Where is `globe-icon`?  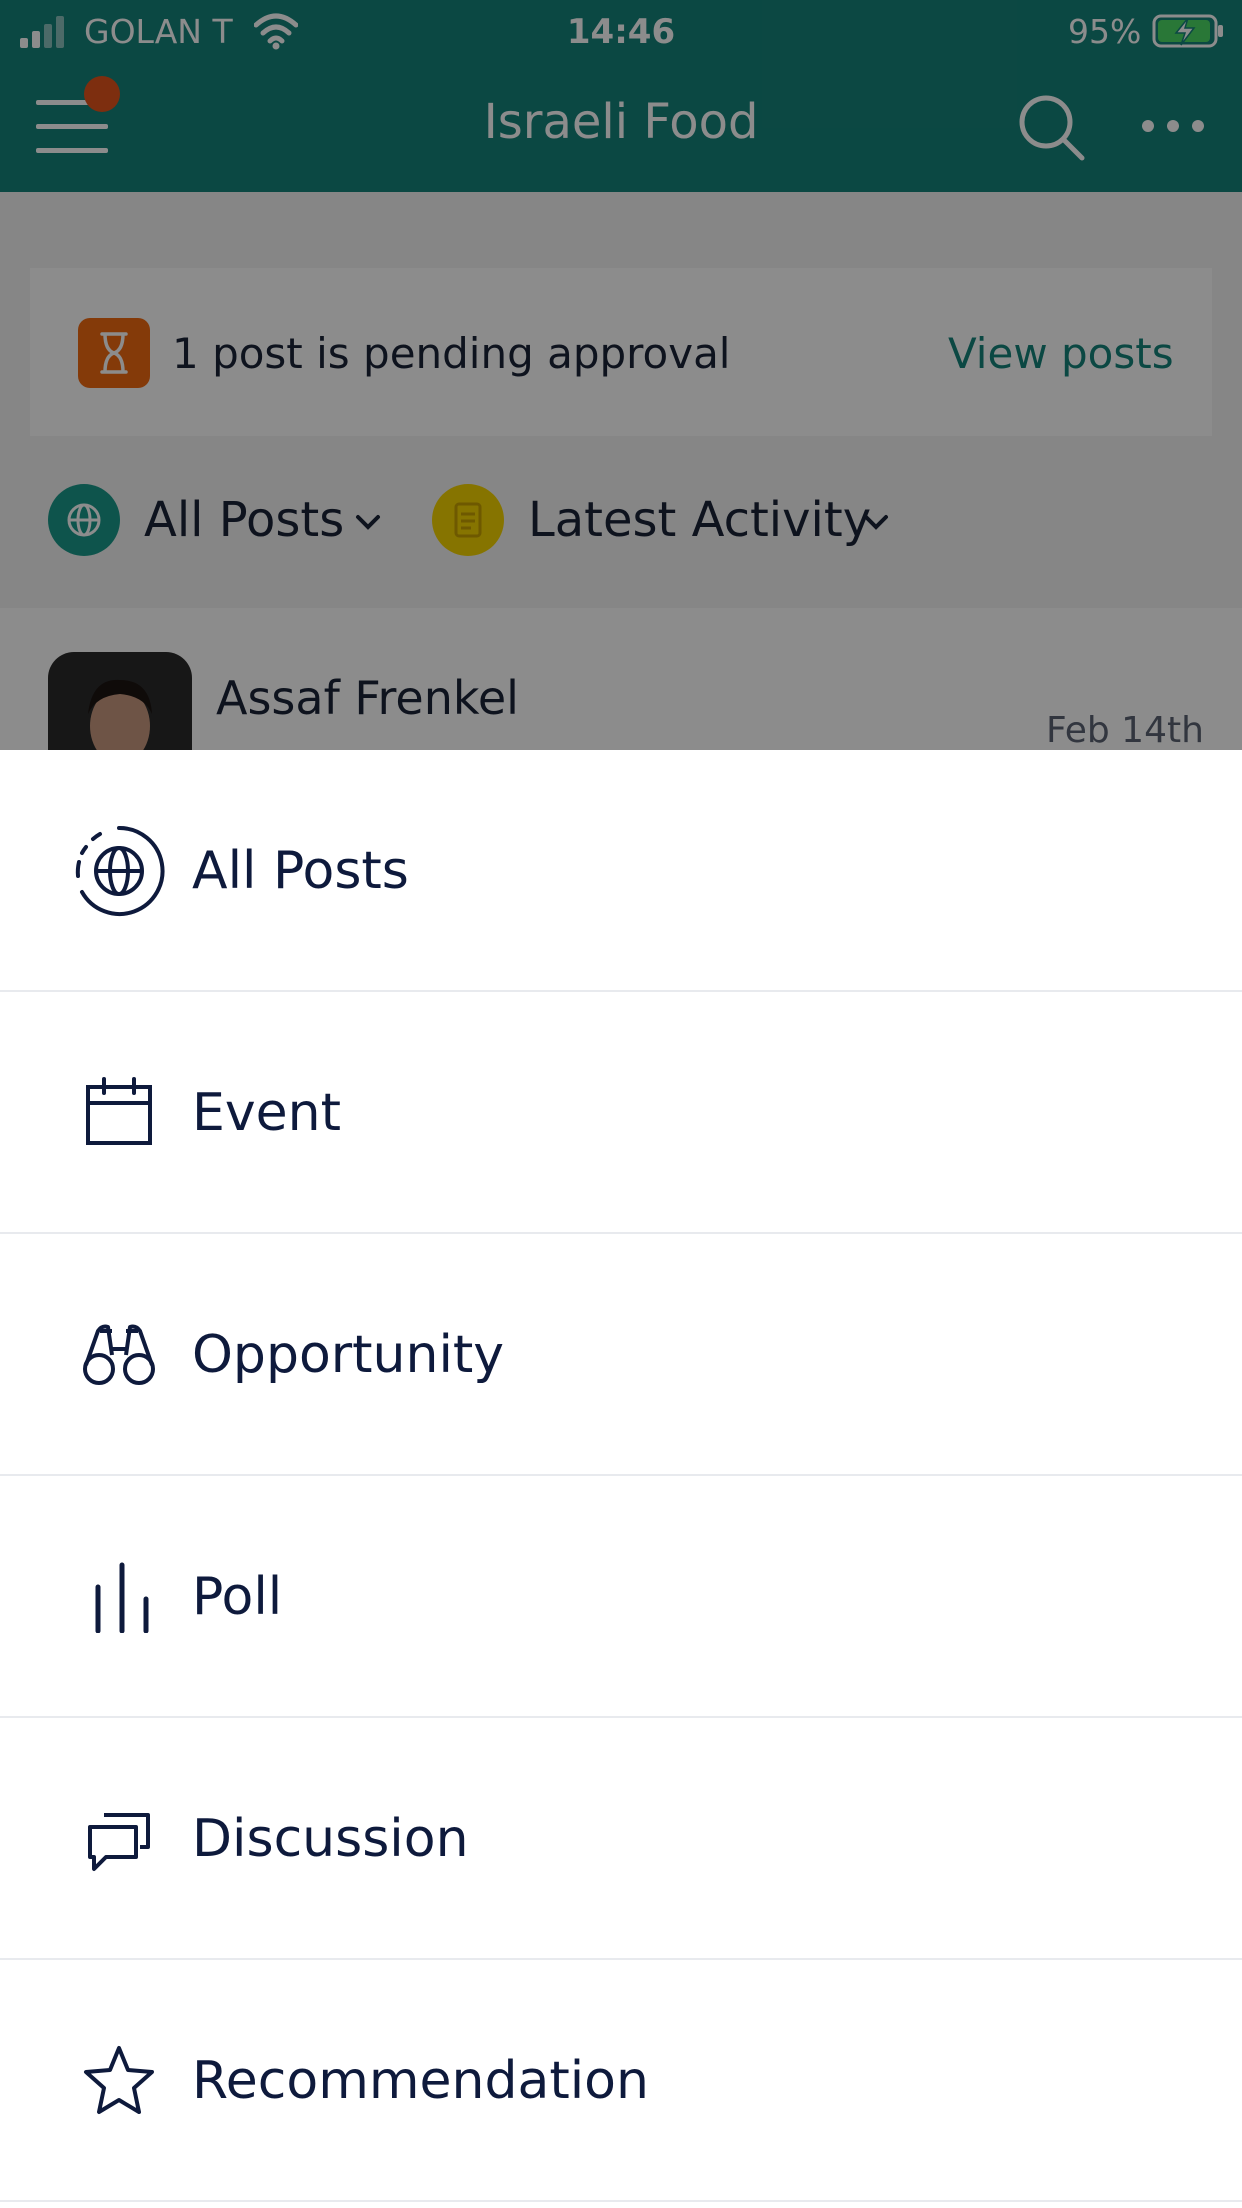 globe-icon is located at coordinates (119, 870).